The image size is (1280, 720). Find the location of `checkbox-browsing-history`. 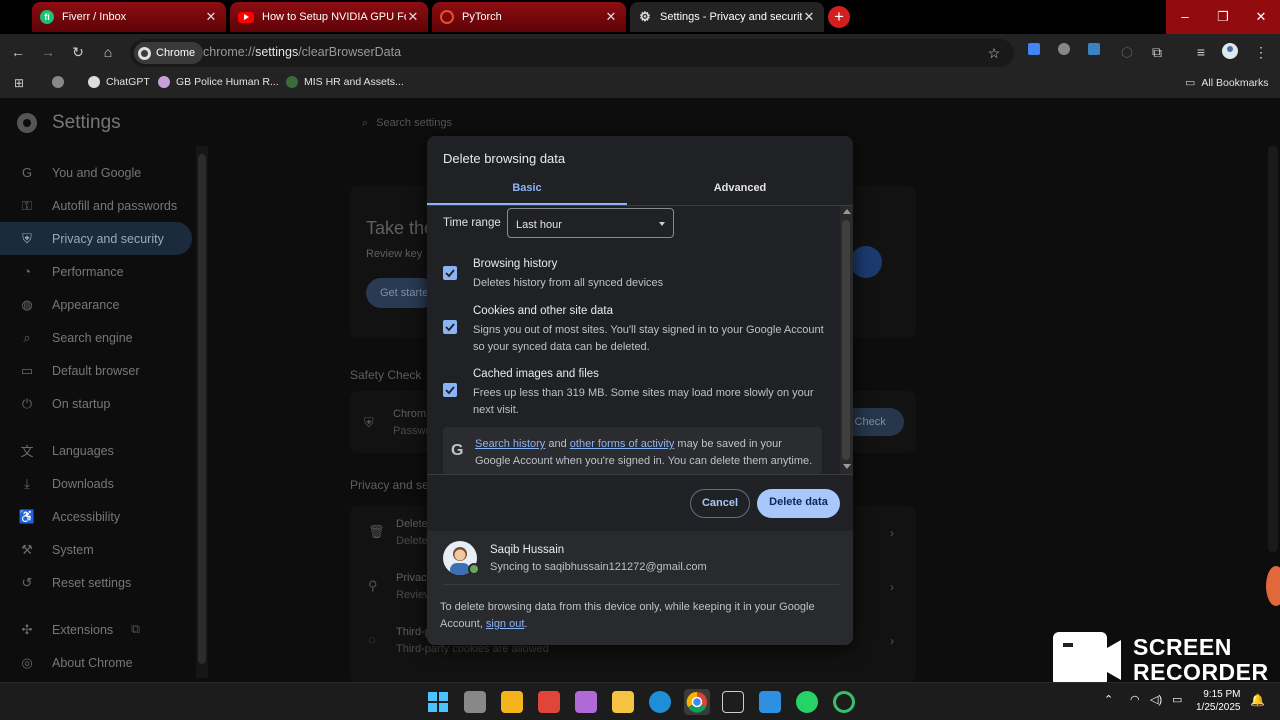

checkbox-browsing-history is located at coordinates (450, 273).